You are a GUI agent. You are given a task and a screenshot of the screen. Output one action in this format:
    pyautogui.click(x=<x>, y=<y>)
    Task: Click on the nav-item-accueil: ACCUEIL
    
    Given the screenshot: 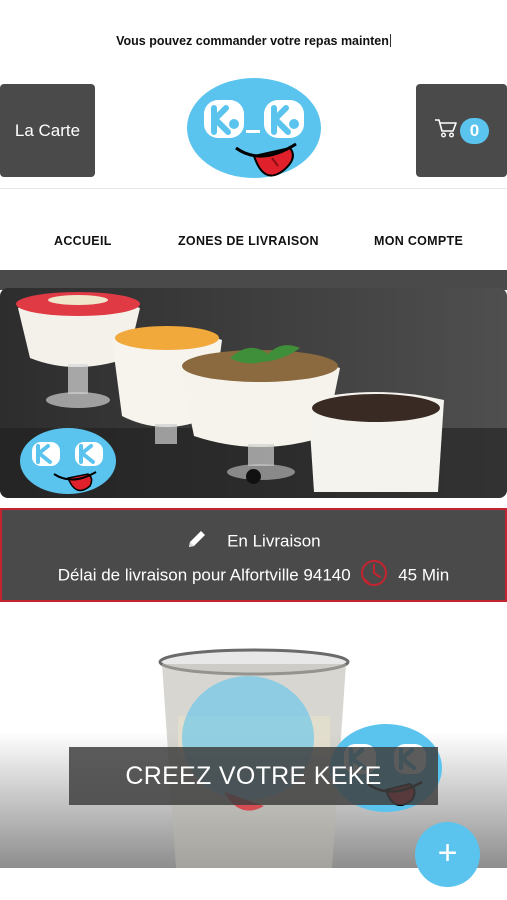 What is the action you would take?
    pyautogui.click(x=83, y=241)
    